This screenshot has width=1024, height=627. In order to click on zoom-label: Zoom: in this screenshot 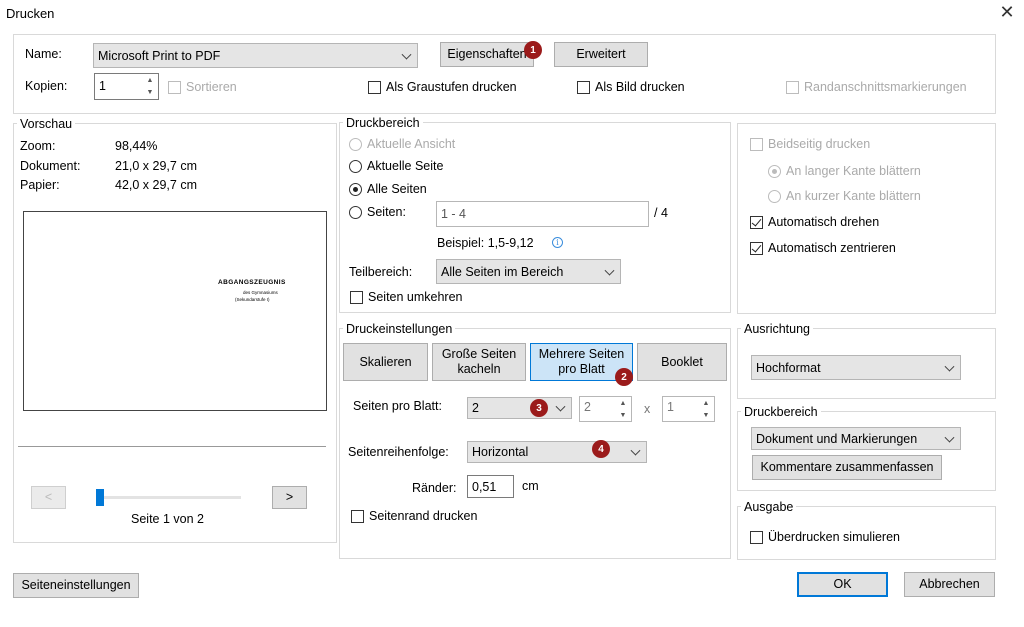, I will do `click(38, 146)`.